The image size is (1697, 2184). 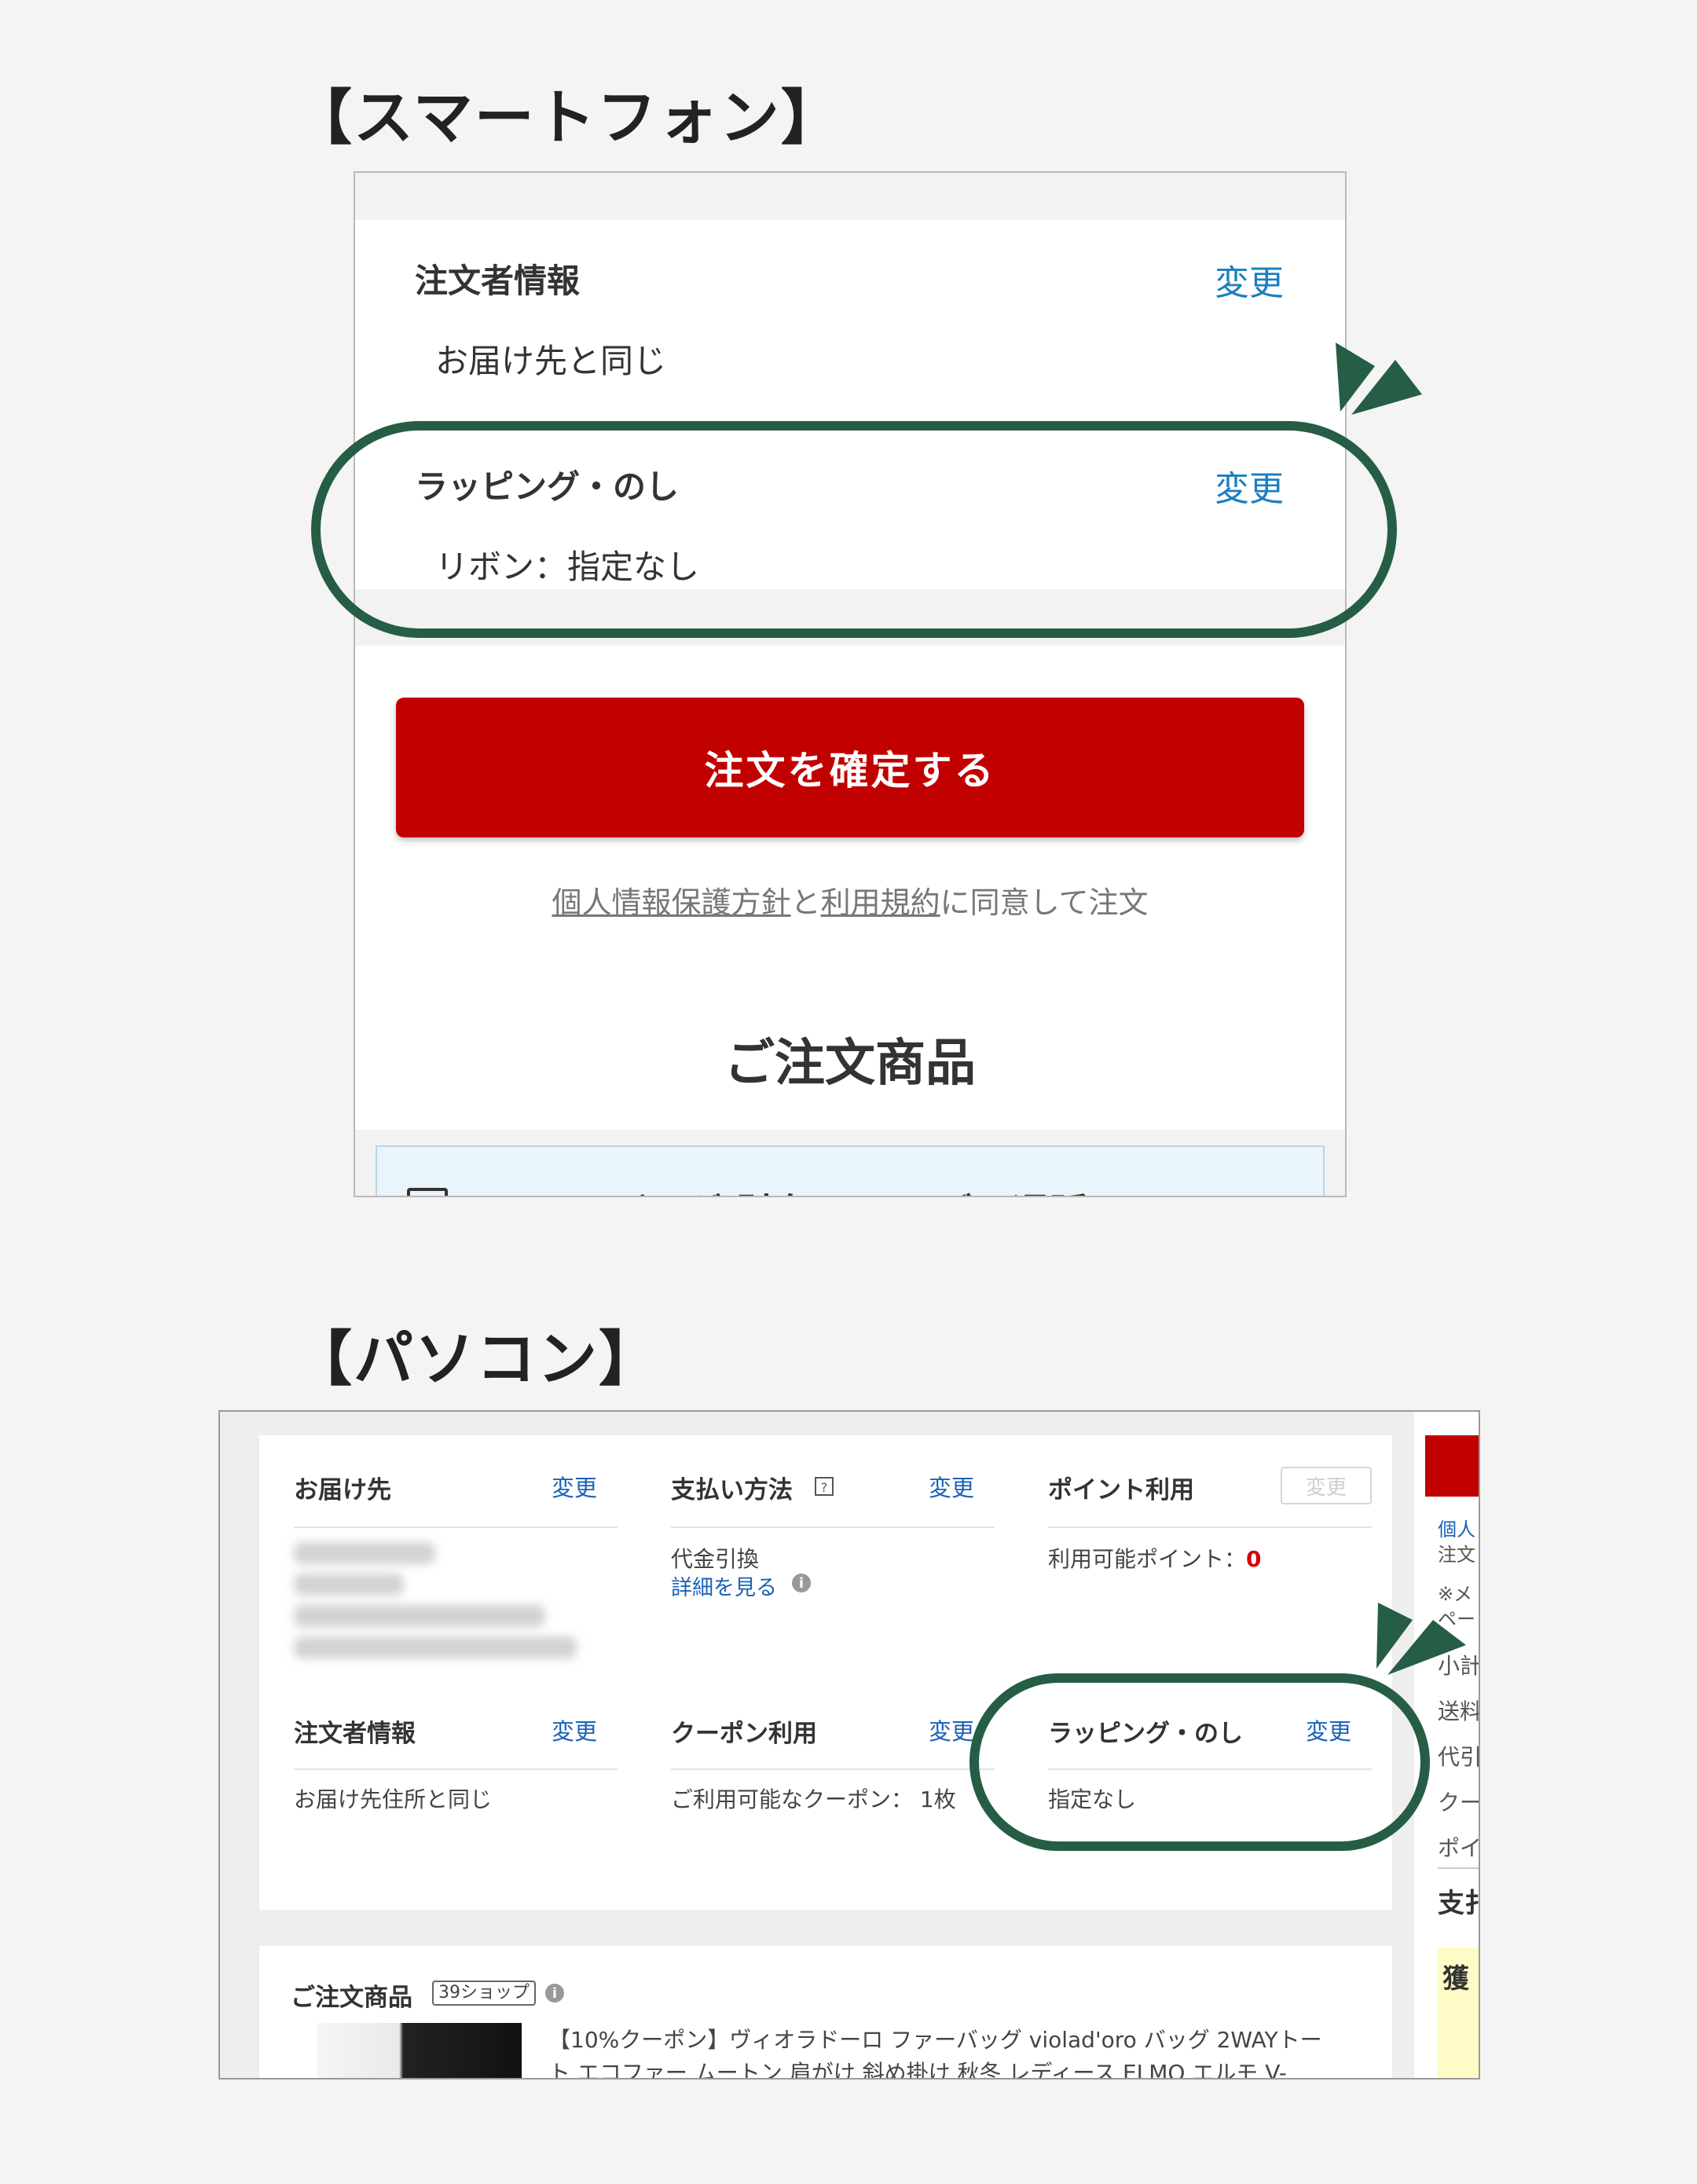 I want to click on payment-method: 代金引換, so click(x=715, y=1559).